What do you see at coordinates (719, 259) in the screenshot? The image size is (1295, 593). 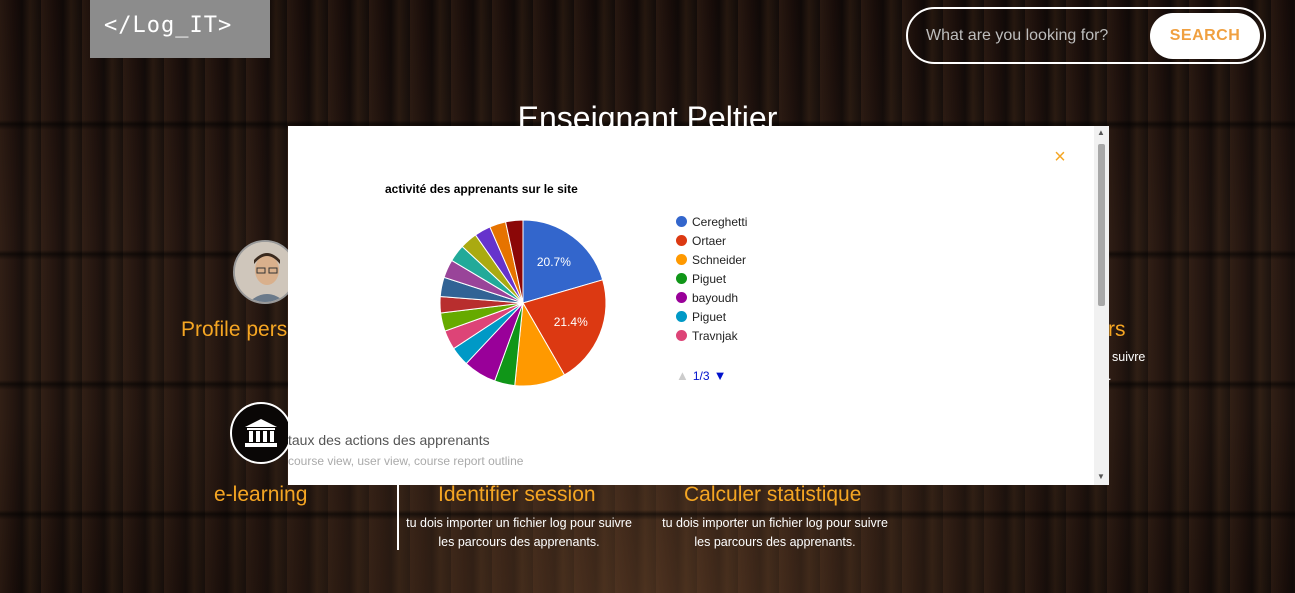 I see `legend-label: Schneider` at bounding box center [719, 259].